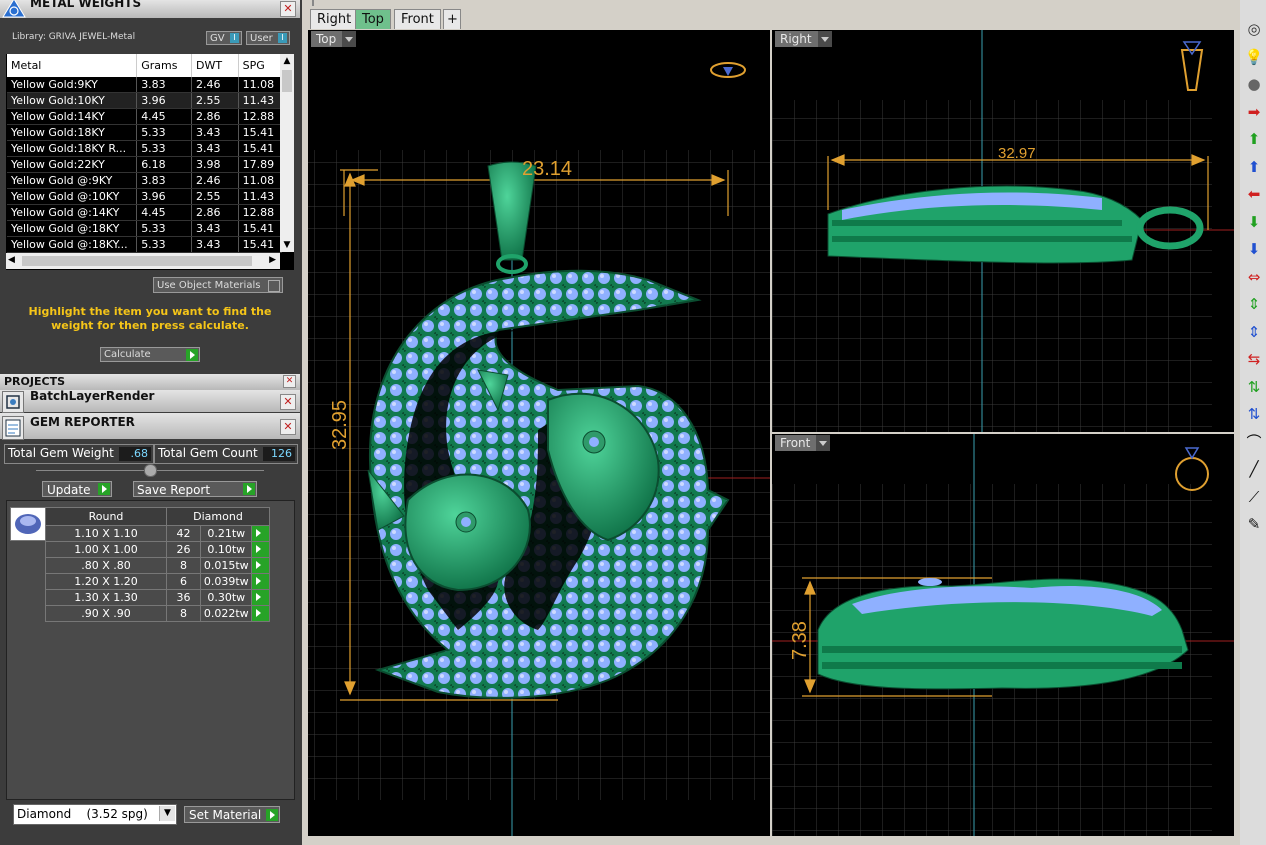 This screenshot has width=1266, height=845. I want to click on table-row: Yellow Gold:18KY R... 5.33 3.43 15.41, so click(145, 148).